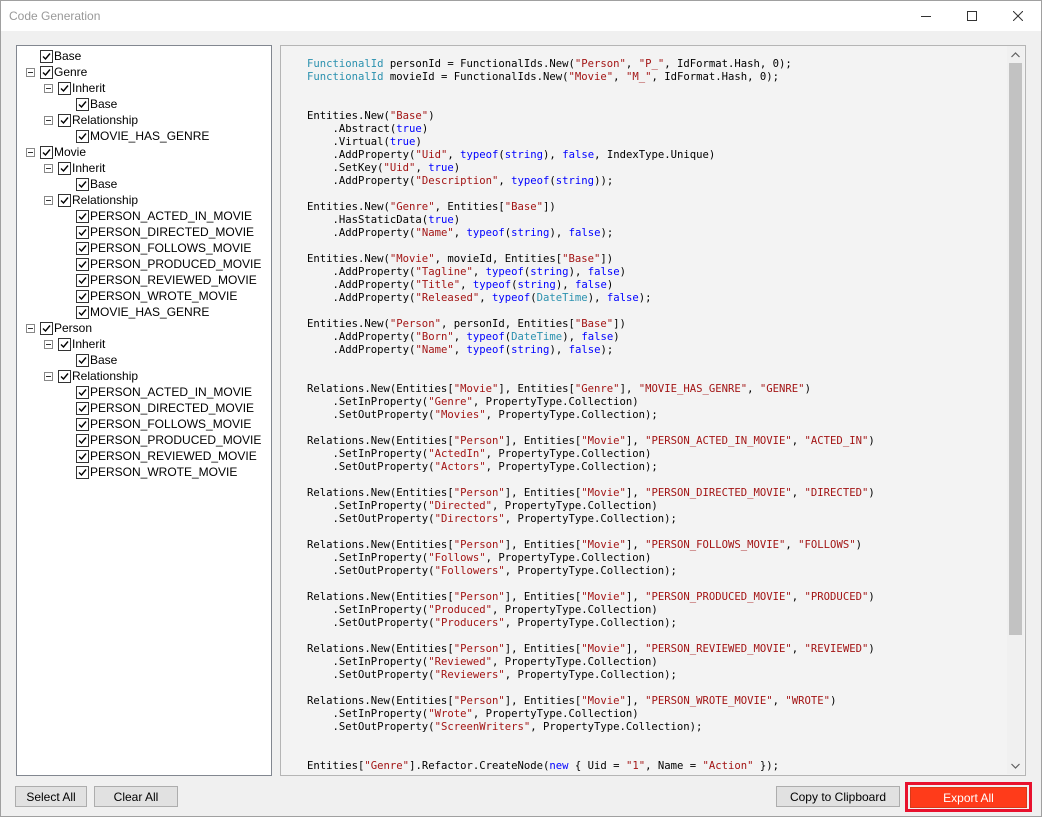 This screenshot has height=817, width=1042. I want to click on title-bar: Code Generation, so click(521, 16).